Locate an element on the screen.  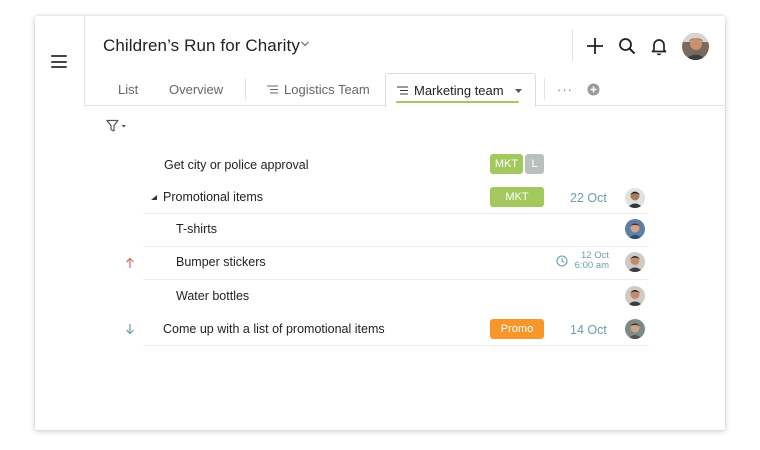
task-name: Promotional items is located at coordinates (213, 197).